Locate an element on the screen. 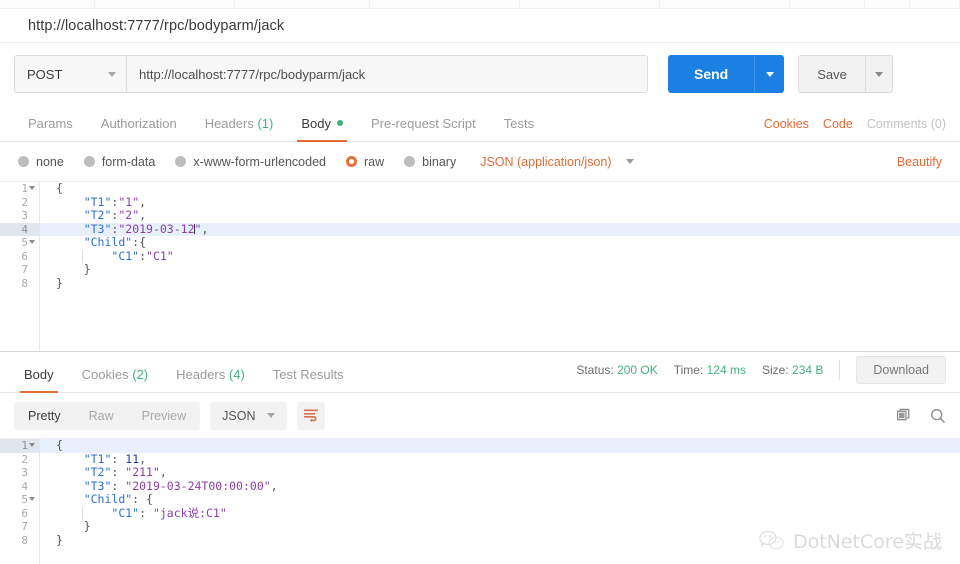 This screenshot has height=564, width=960. token: "T3" is located at coordinates (97, 485).